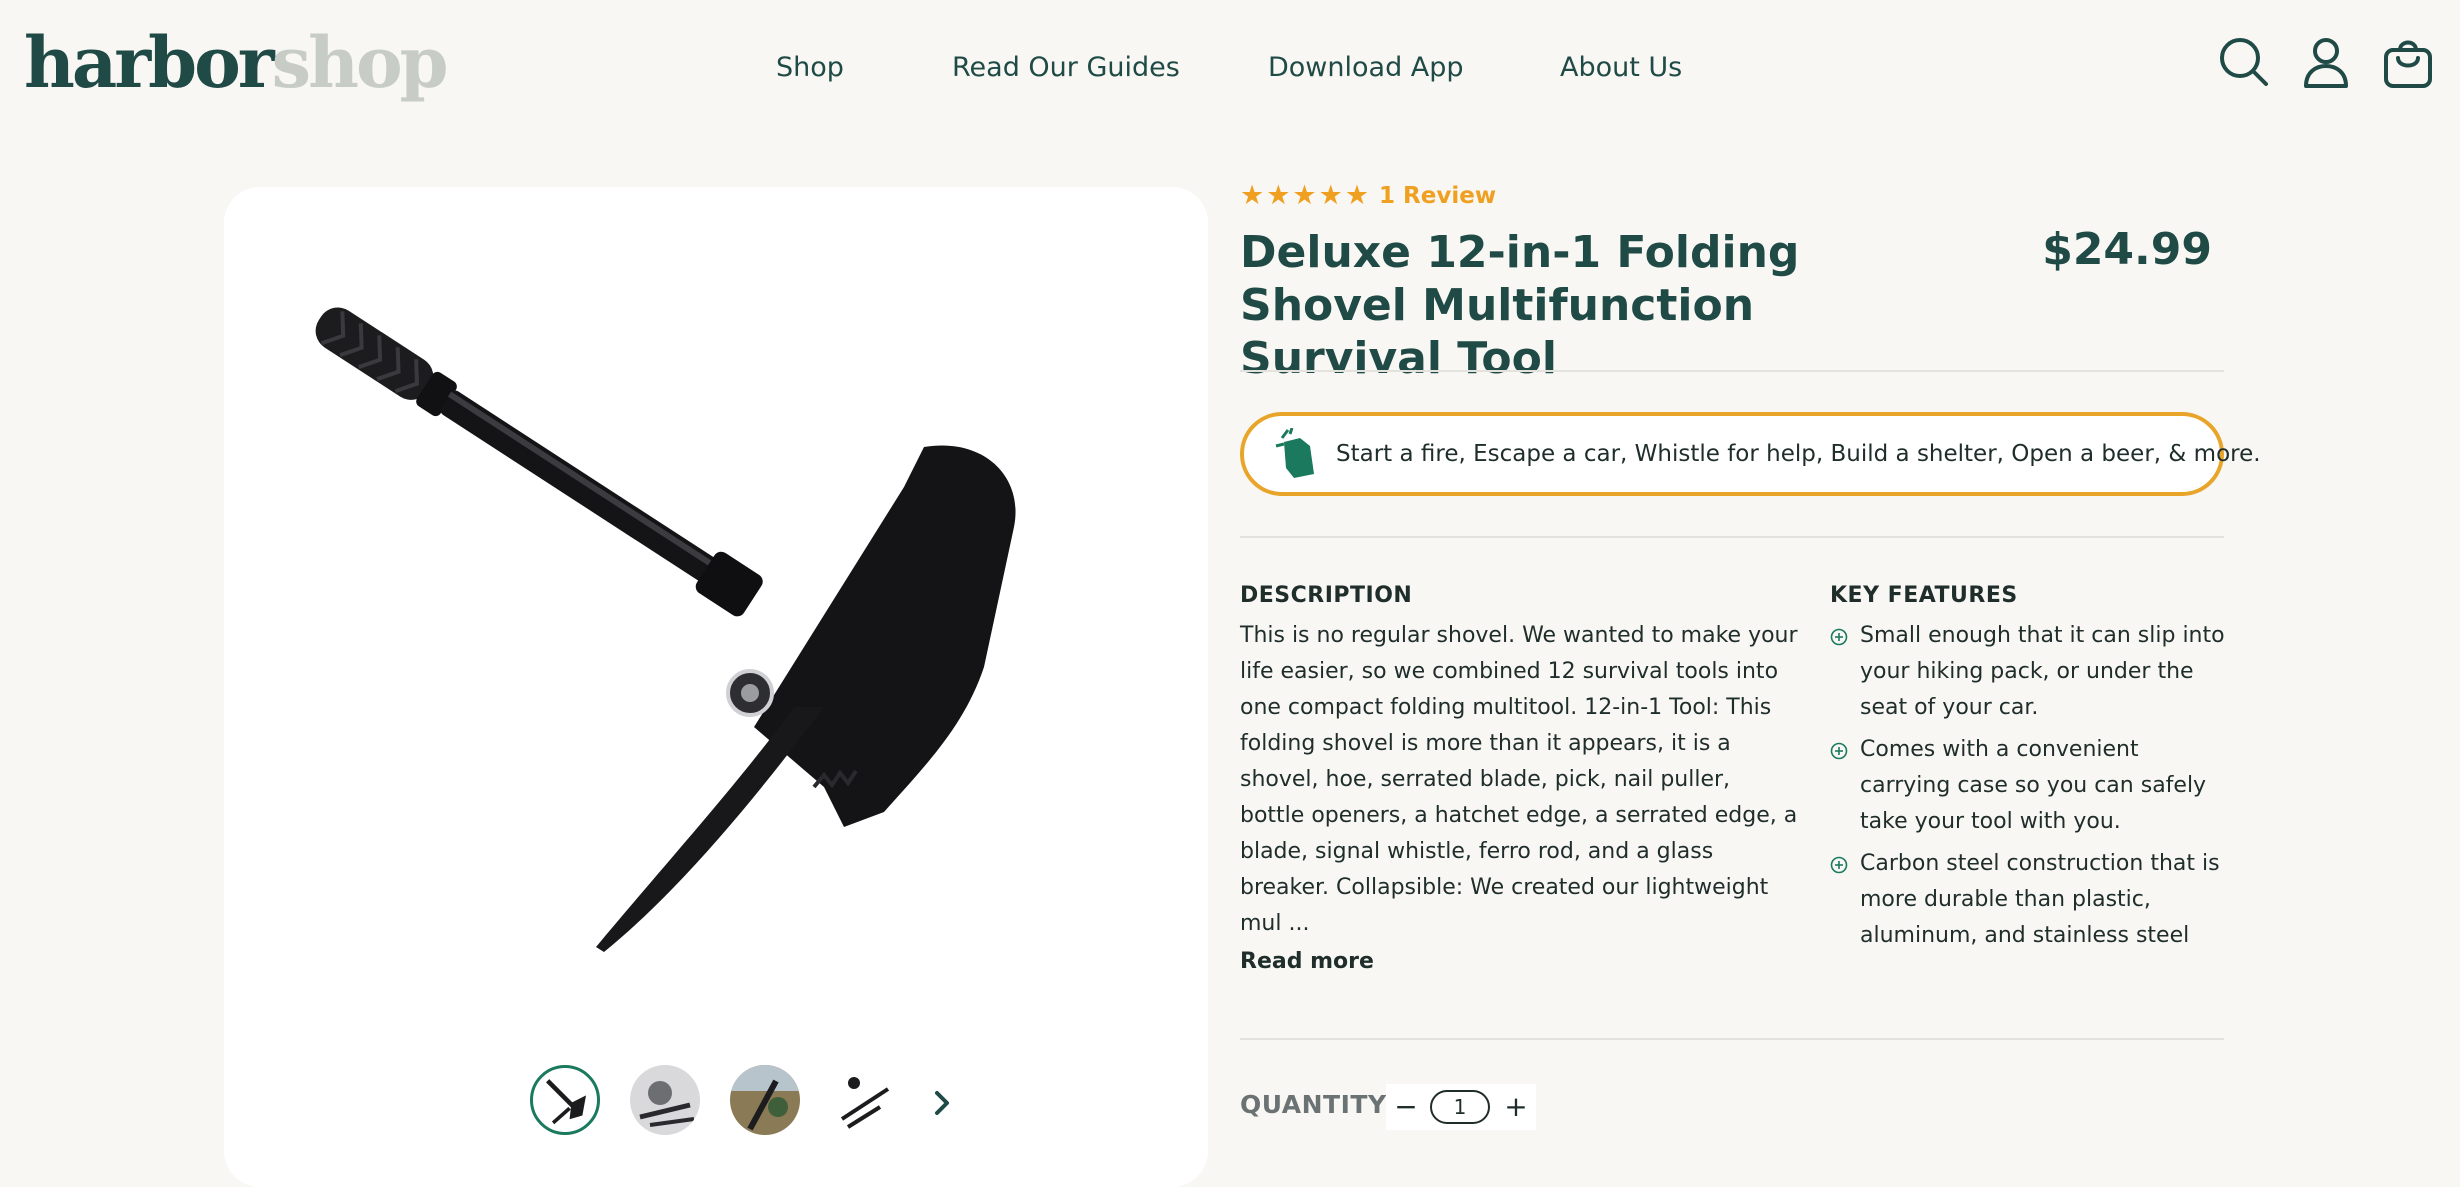  What do you see at coordinates (1520, 962) in the screenshot?
I see `read-more-link: Read more` at bounding box center [1520, 962].